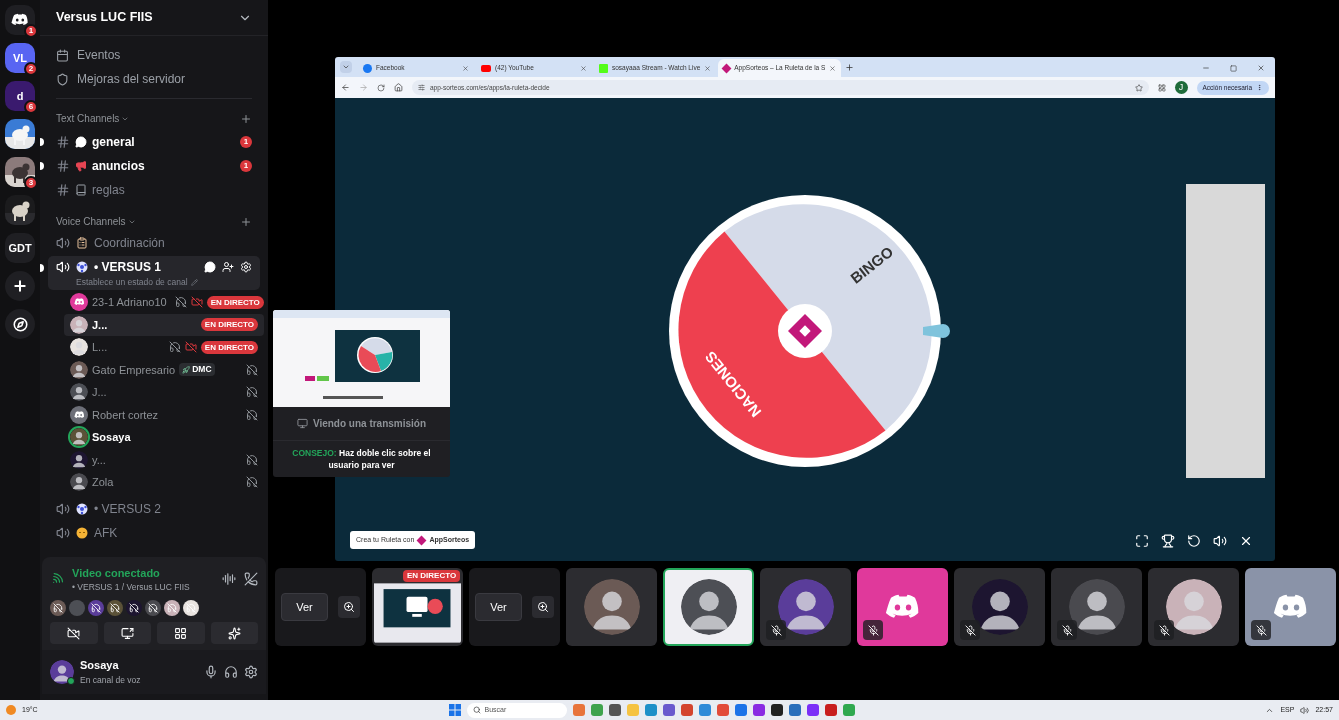 The width and height of the screenshot is (1339, 720). I want to click on hash-icon, so click(63, 142).